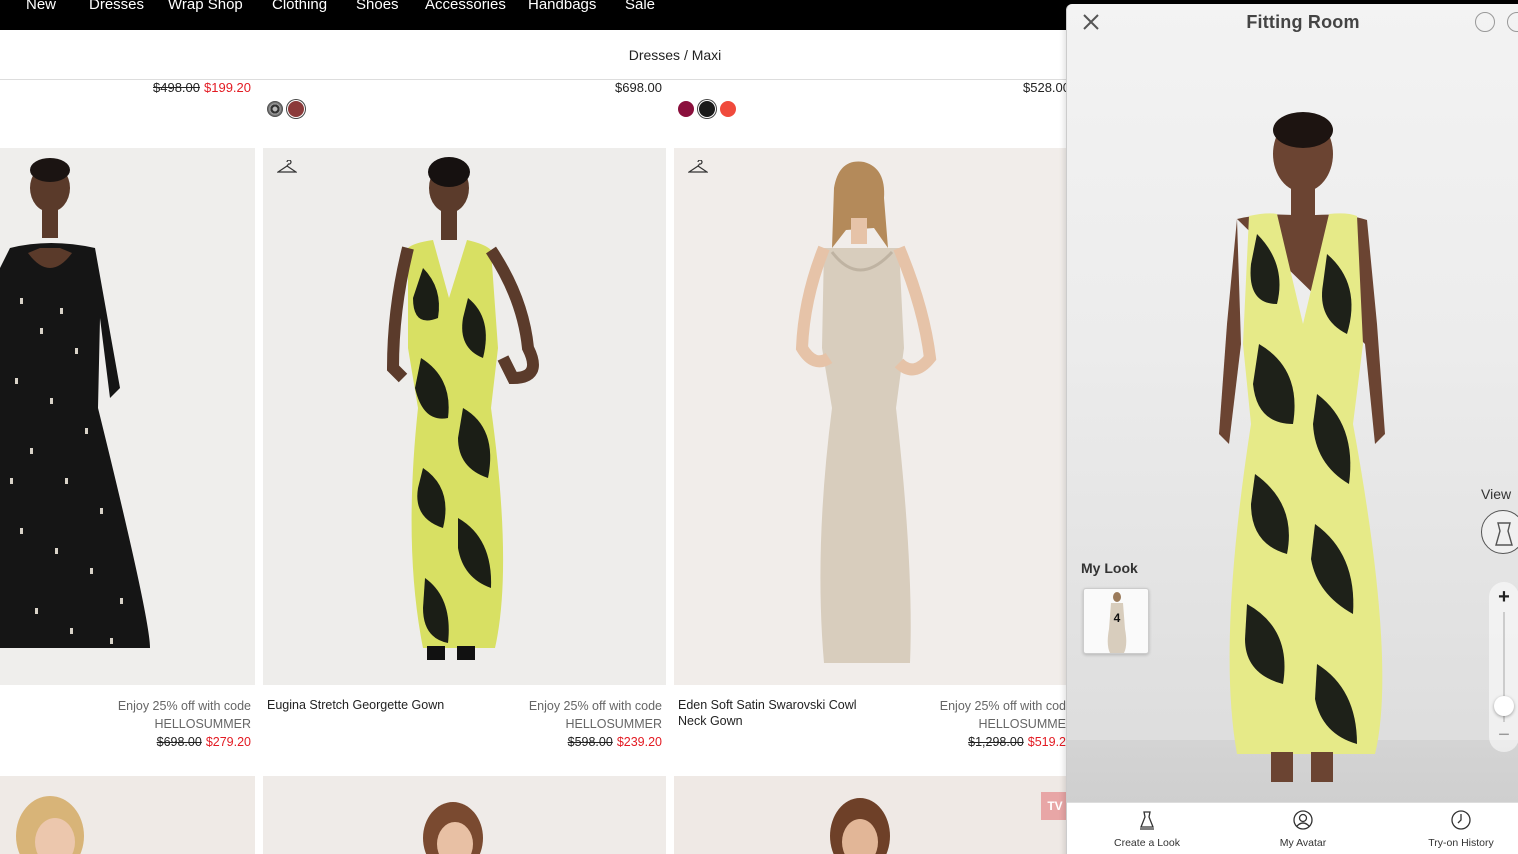  I want to click on sale-price: $239.20, so click(639, 742).